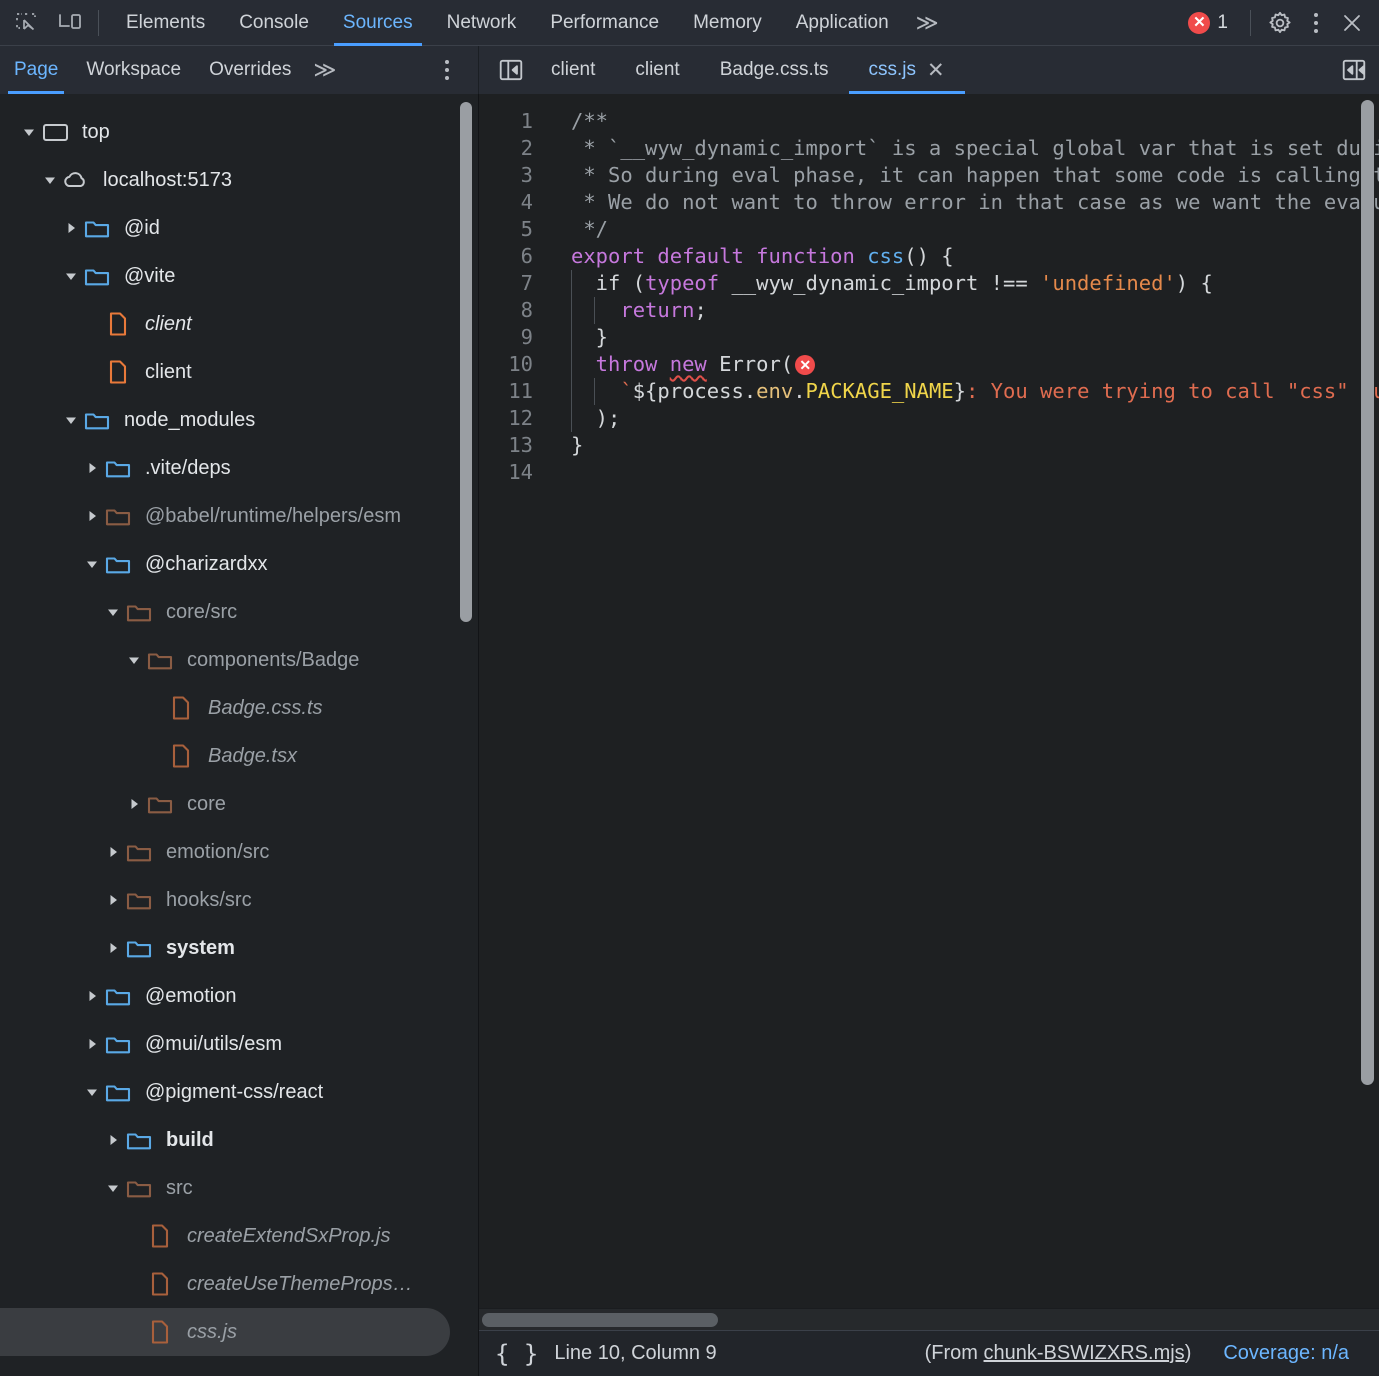 The image size is (1379, 1376). I want to click on file-tree-item: core, so click(239, 804).